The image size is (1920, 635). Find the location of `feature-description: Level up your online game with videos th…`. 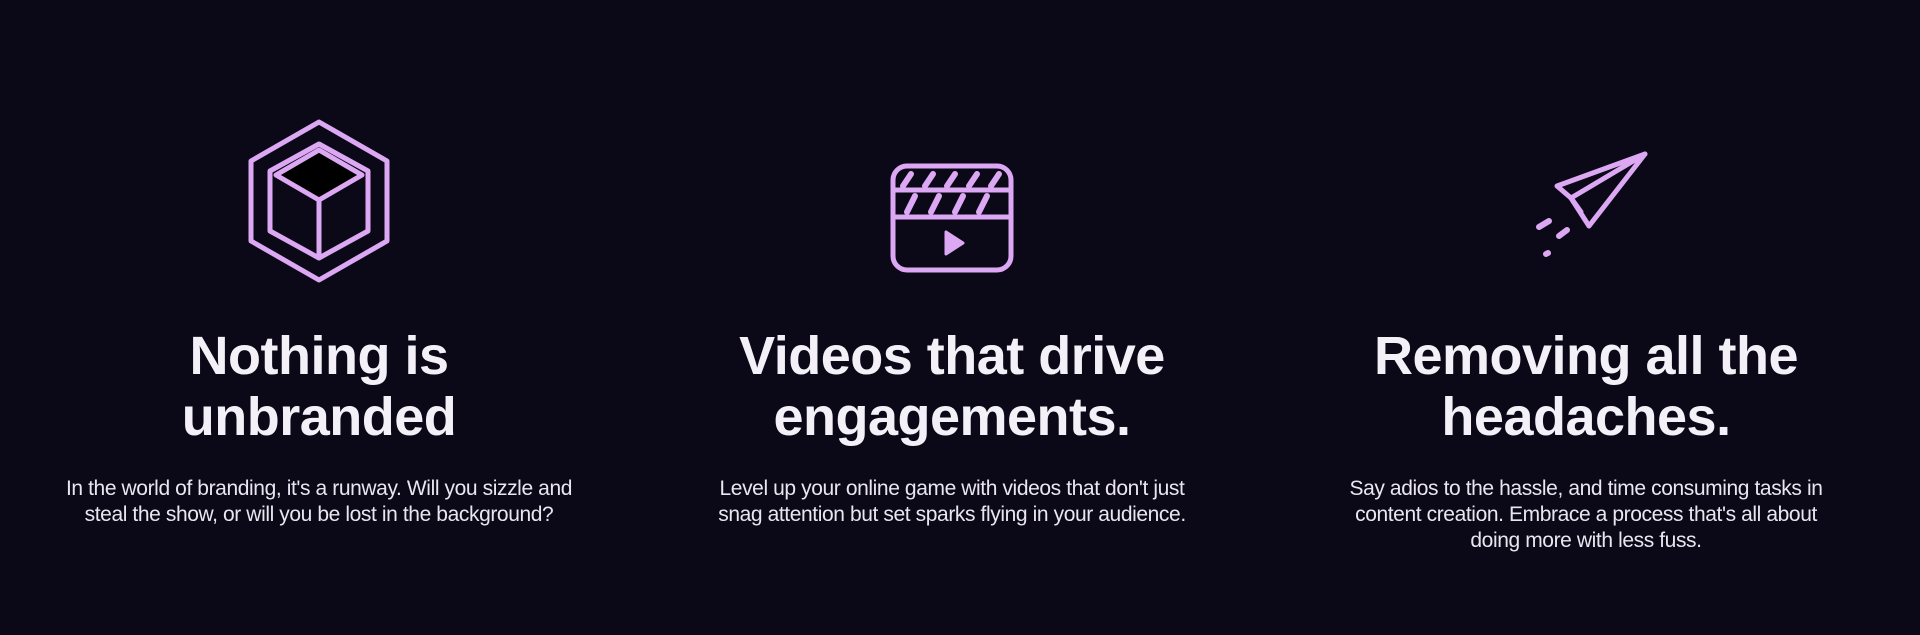

feature-description: Level up your online game with videos th… is located at coordinates (952, 501).